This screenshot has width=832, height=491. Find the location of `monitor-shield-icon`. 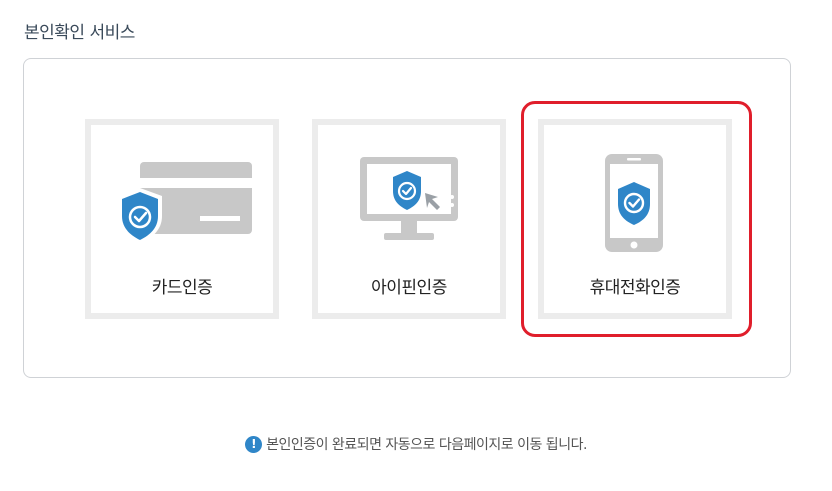

monitor-shield-icon is located at coordinates (409, 202).